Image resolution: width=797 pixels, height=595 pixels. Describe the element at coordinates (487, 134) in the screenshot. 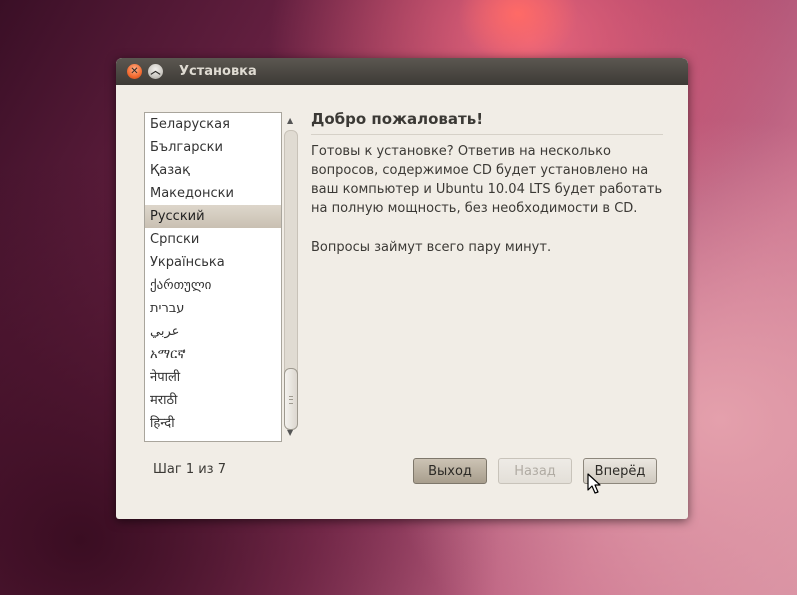

I see `heading-divider` at that location.